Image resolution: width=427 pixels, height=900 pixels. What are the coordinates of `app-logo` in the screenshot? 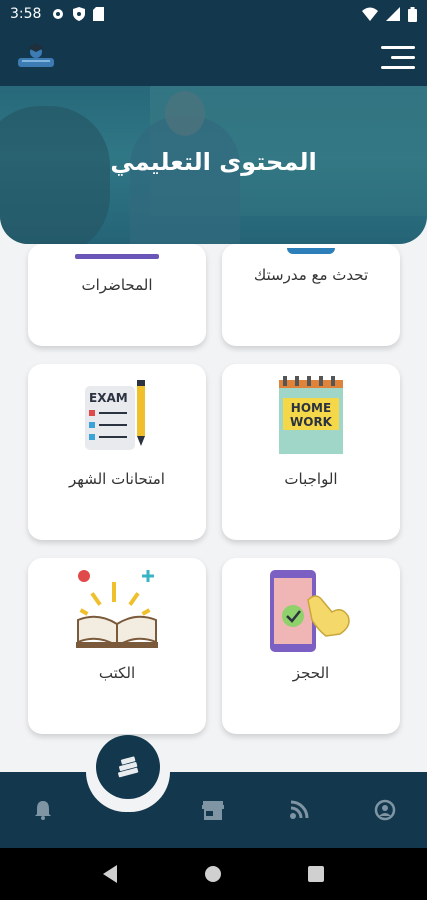 It's located at (36, 57).